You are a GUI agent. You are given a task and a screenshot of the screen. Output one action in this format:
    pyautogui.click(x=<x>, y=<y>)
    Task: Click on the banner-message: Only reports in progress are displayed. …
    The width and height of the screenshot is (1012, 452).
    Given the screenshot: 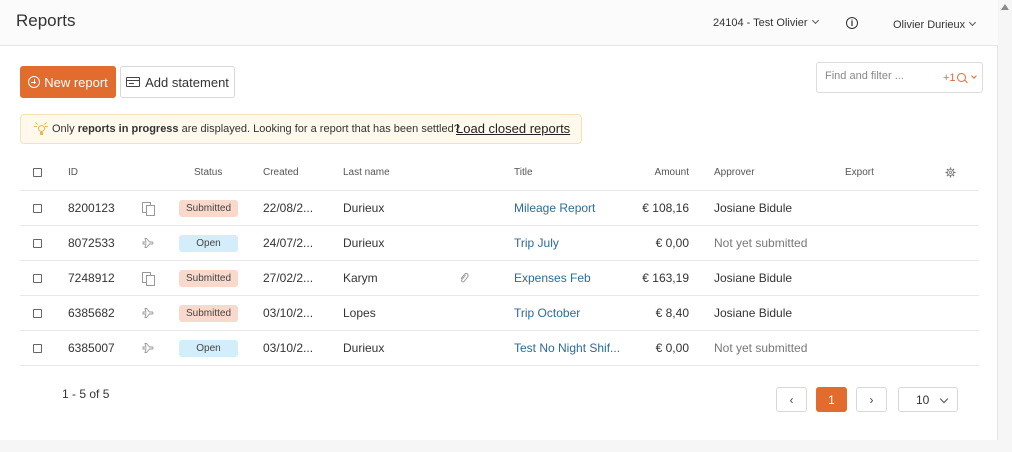 What is the action you would take?
    pyautogui.click(x=256, y=129)
    